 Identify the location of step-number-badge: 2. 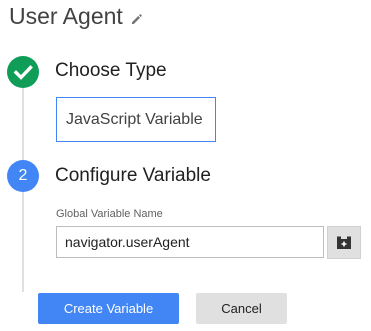
(23, 176).